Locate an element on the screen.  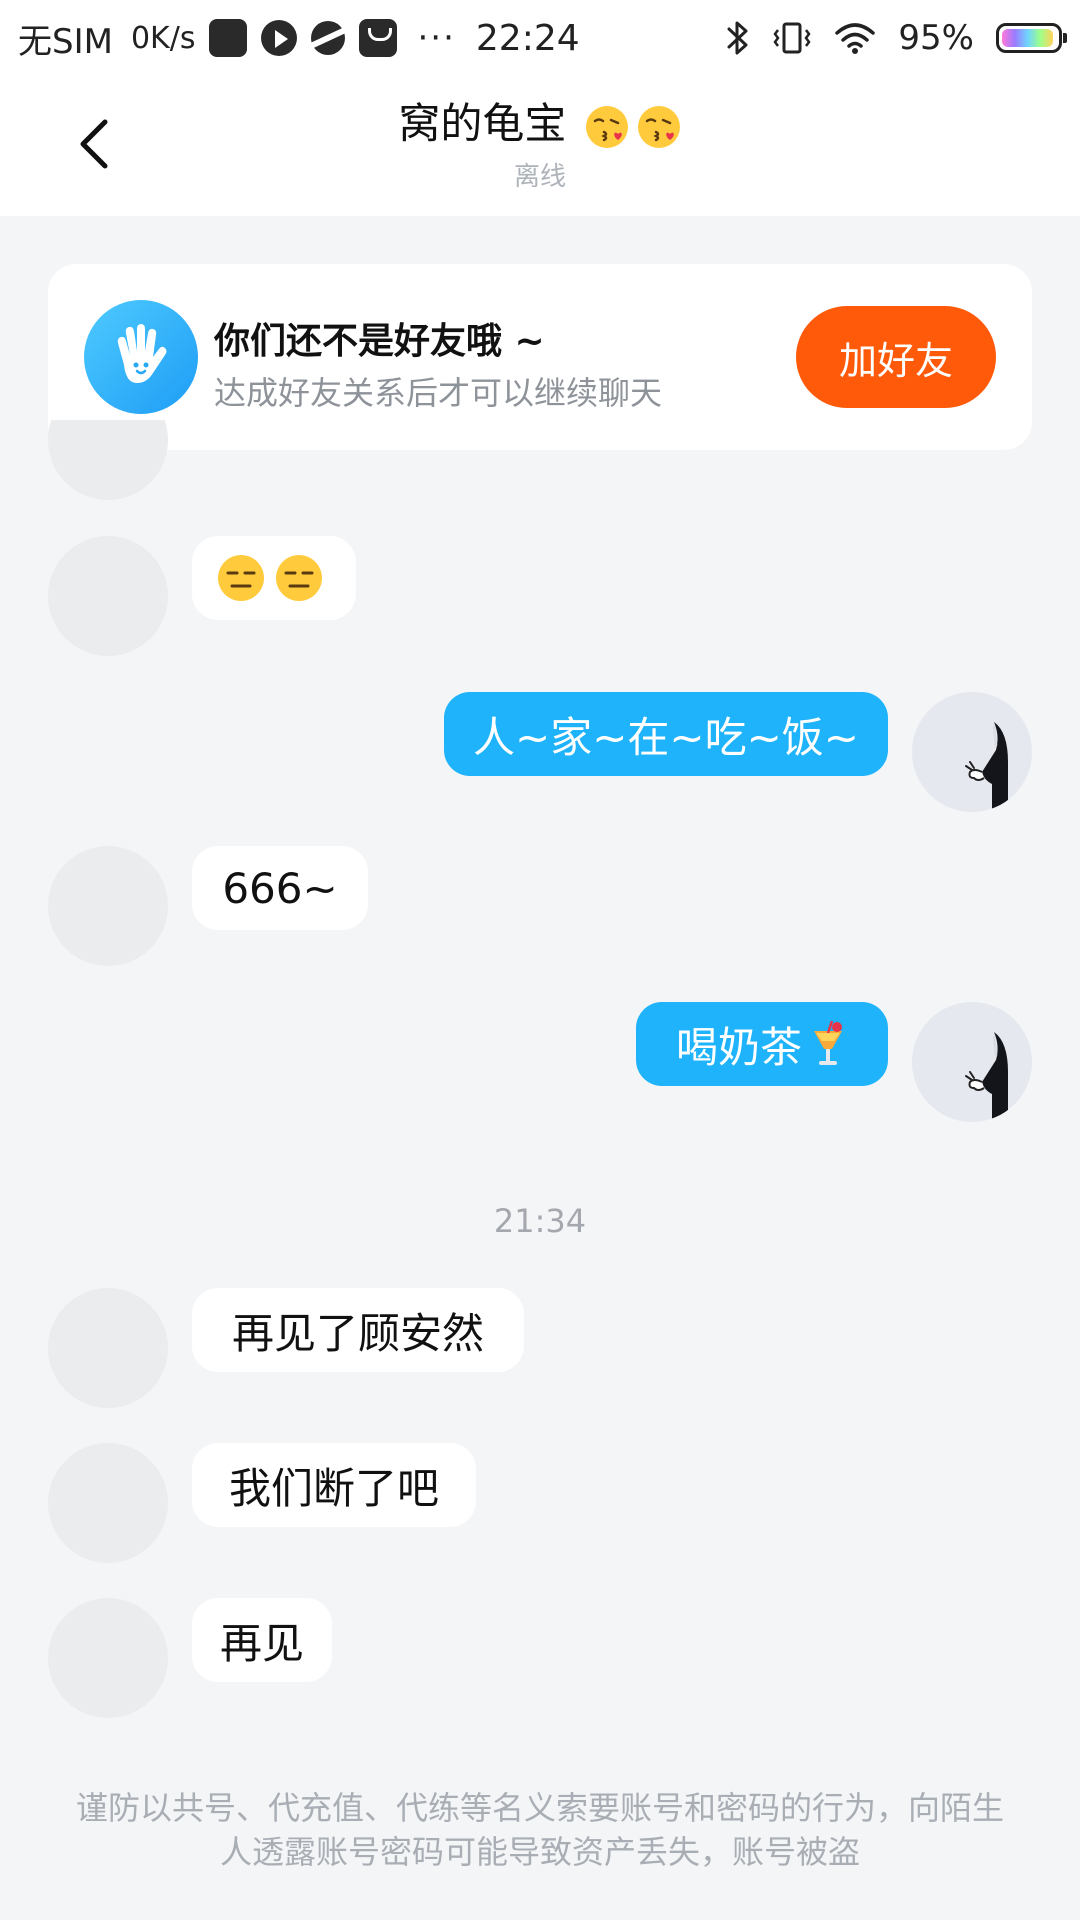
message-bubble-incoming: 我们断了吧 is located at coordinates (334, 1485).